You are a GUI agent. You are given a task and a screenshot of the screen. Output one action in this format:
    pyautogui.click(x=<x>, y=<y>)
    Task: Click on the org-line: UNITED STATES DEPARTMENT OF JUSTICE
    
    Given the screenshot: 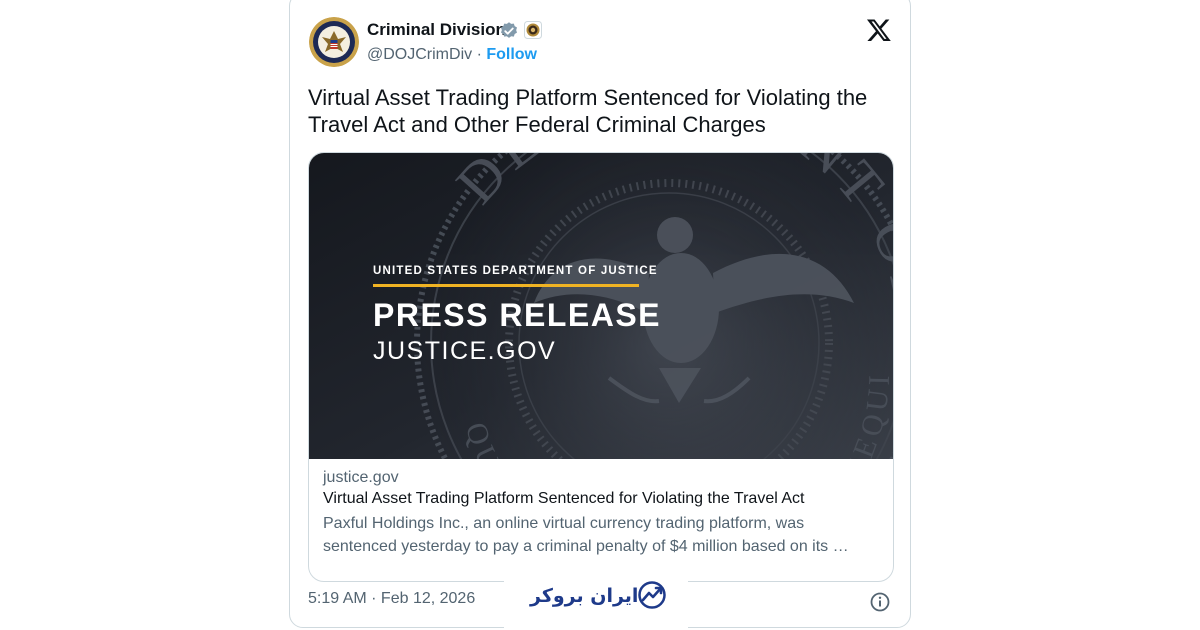 What is the action you would take?
    pyautogui.click(x=515, y=271)
    